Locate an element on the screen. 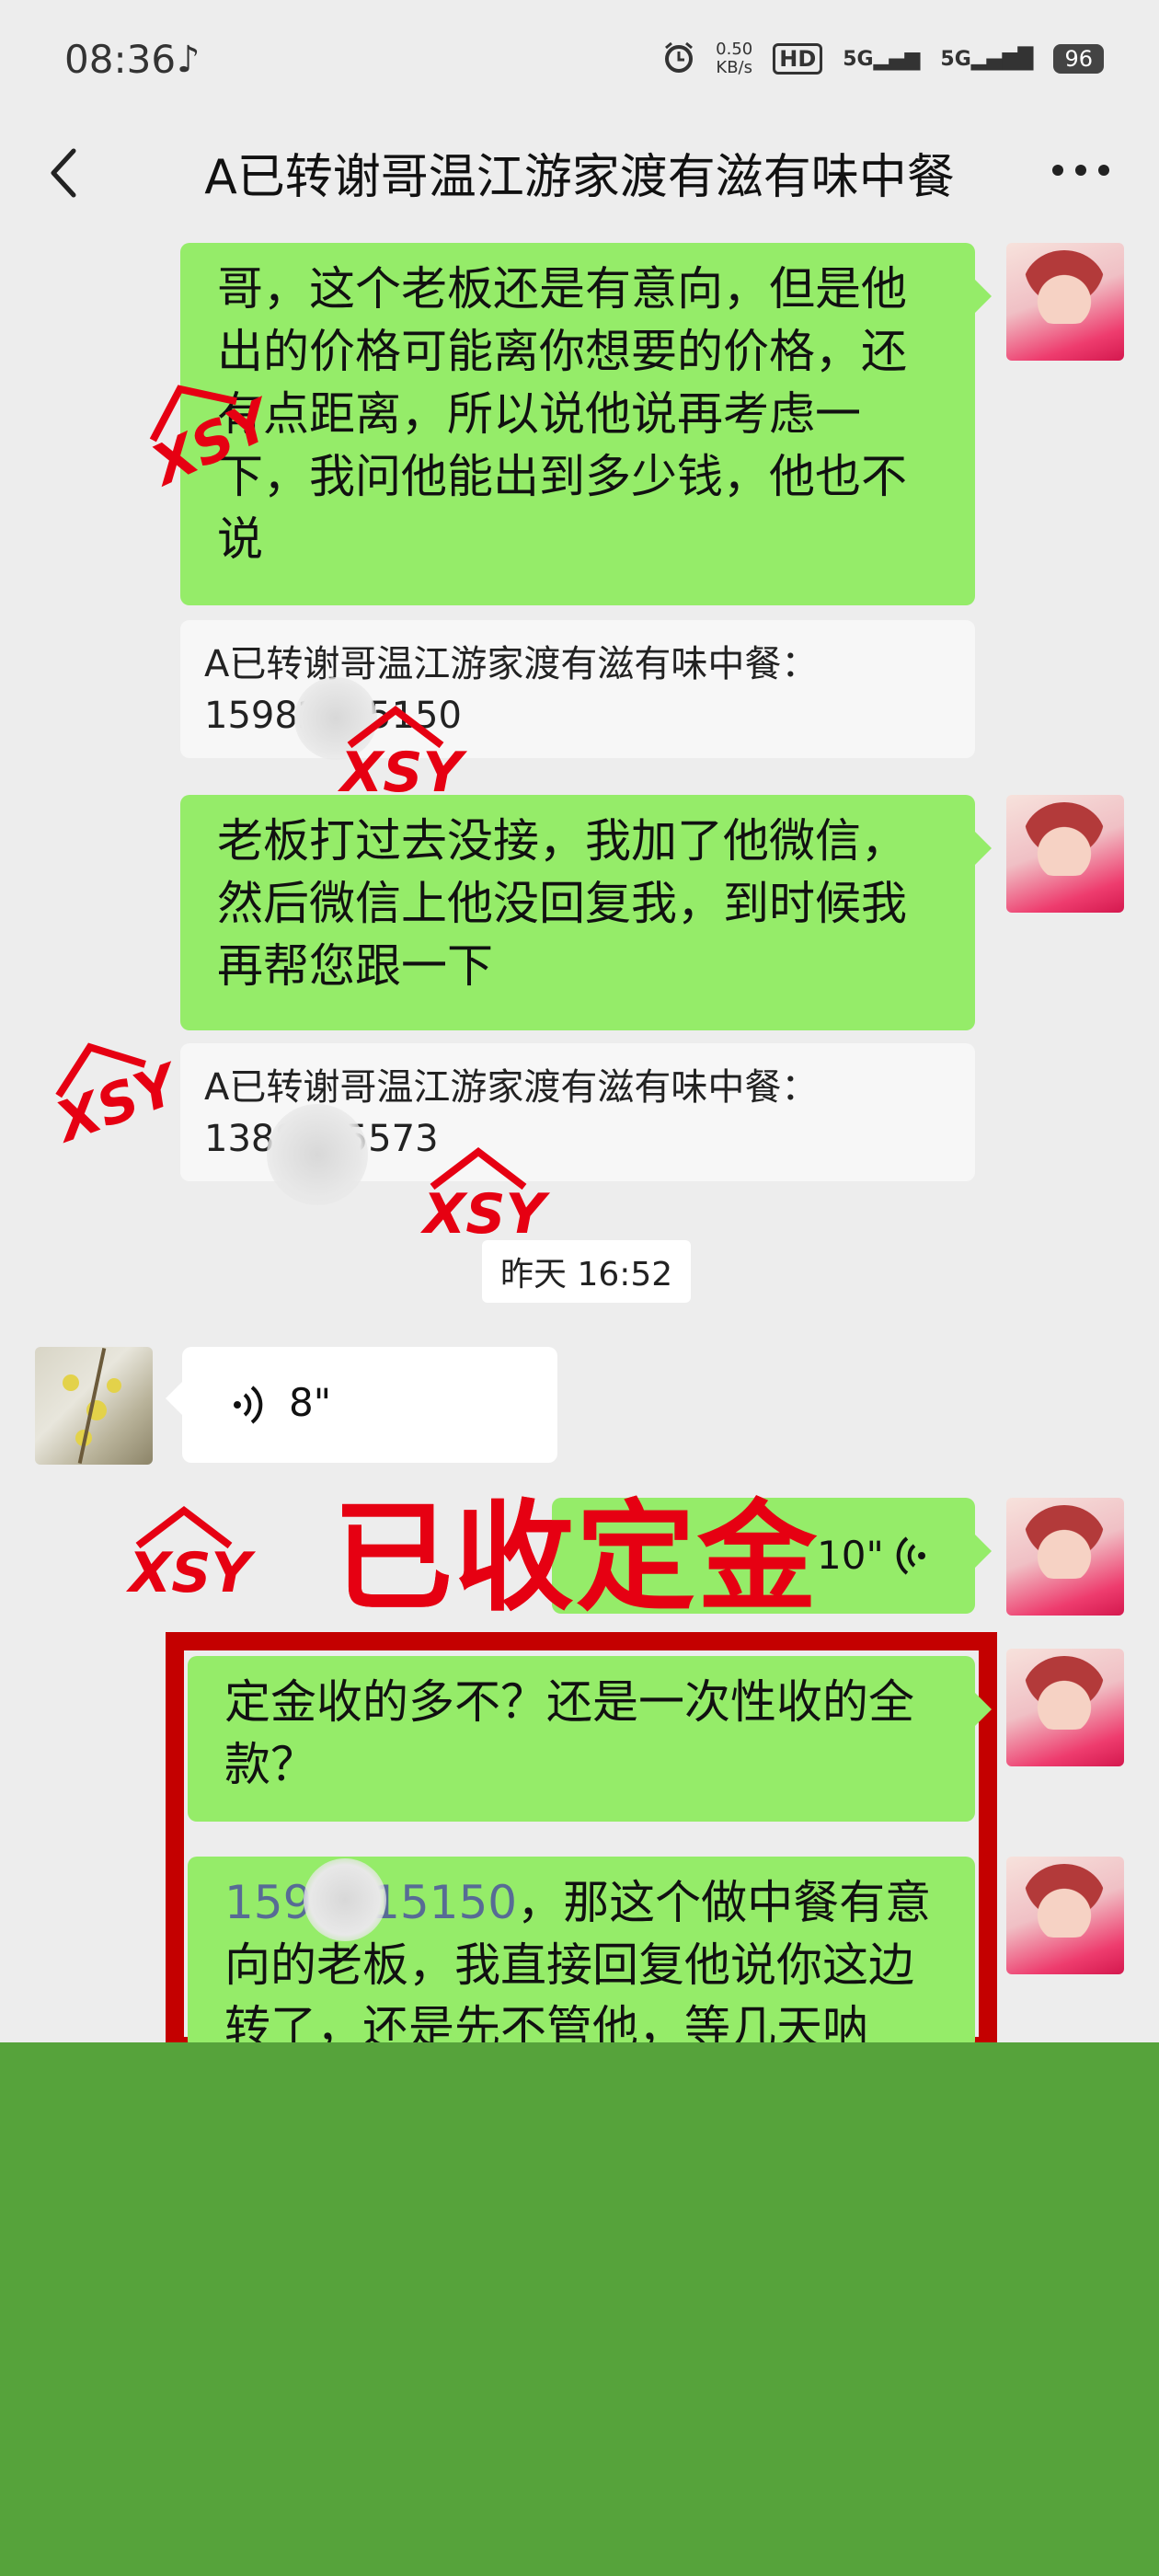 This screenshot has width=1159, height=2576. battery-indicator: 96 is located at coordinates (1078, 59).